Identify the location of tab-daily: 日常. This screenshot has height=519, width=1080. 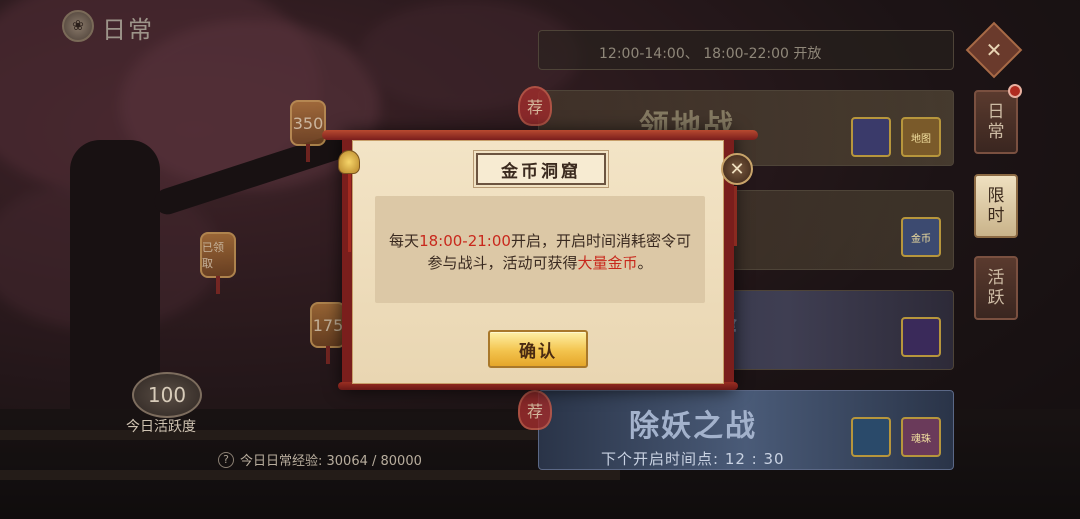
(996, 122).